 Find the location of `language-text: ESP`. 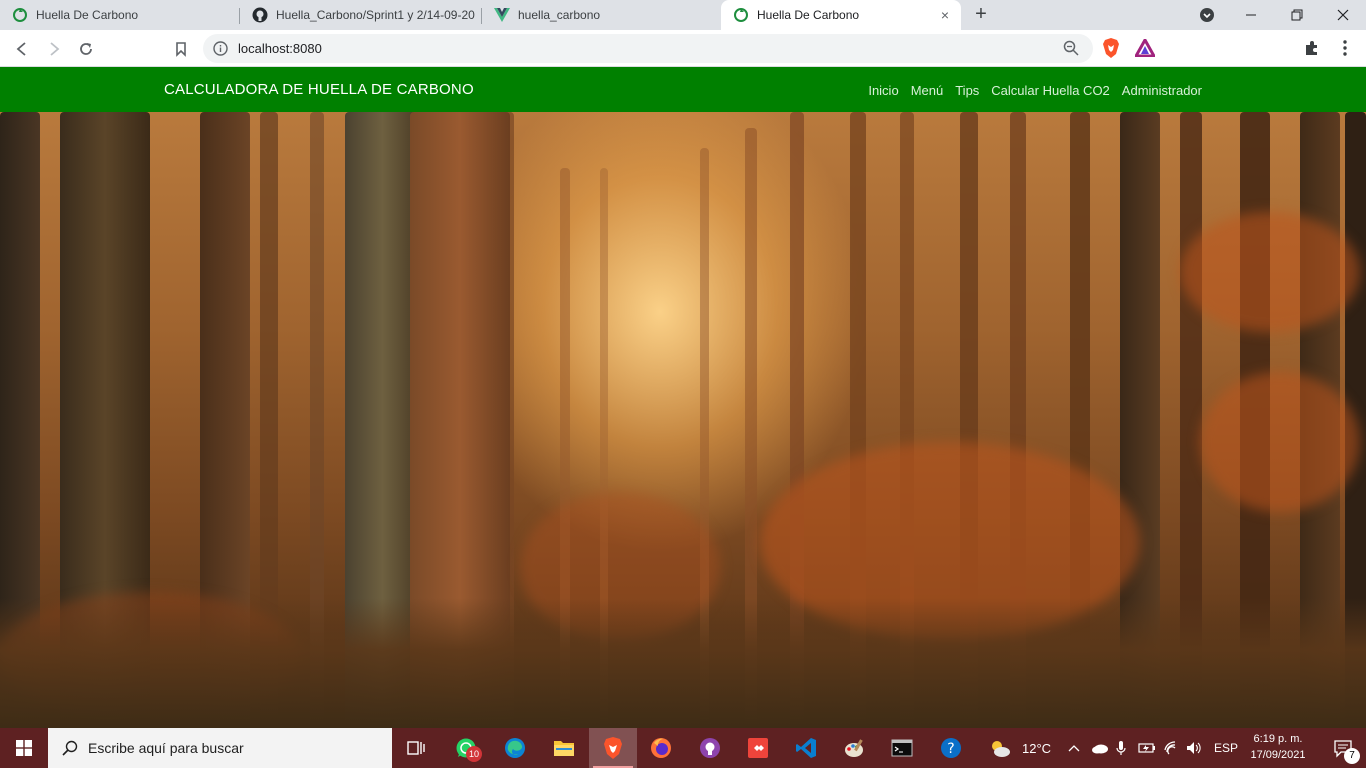

language-text: ESP is located at coordinates (1226, 748).